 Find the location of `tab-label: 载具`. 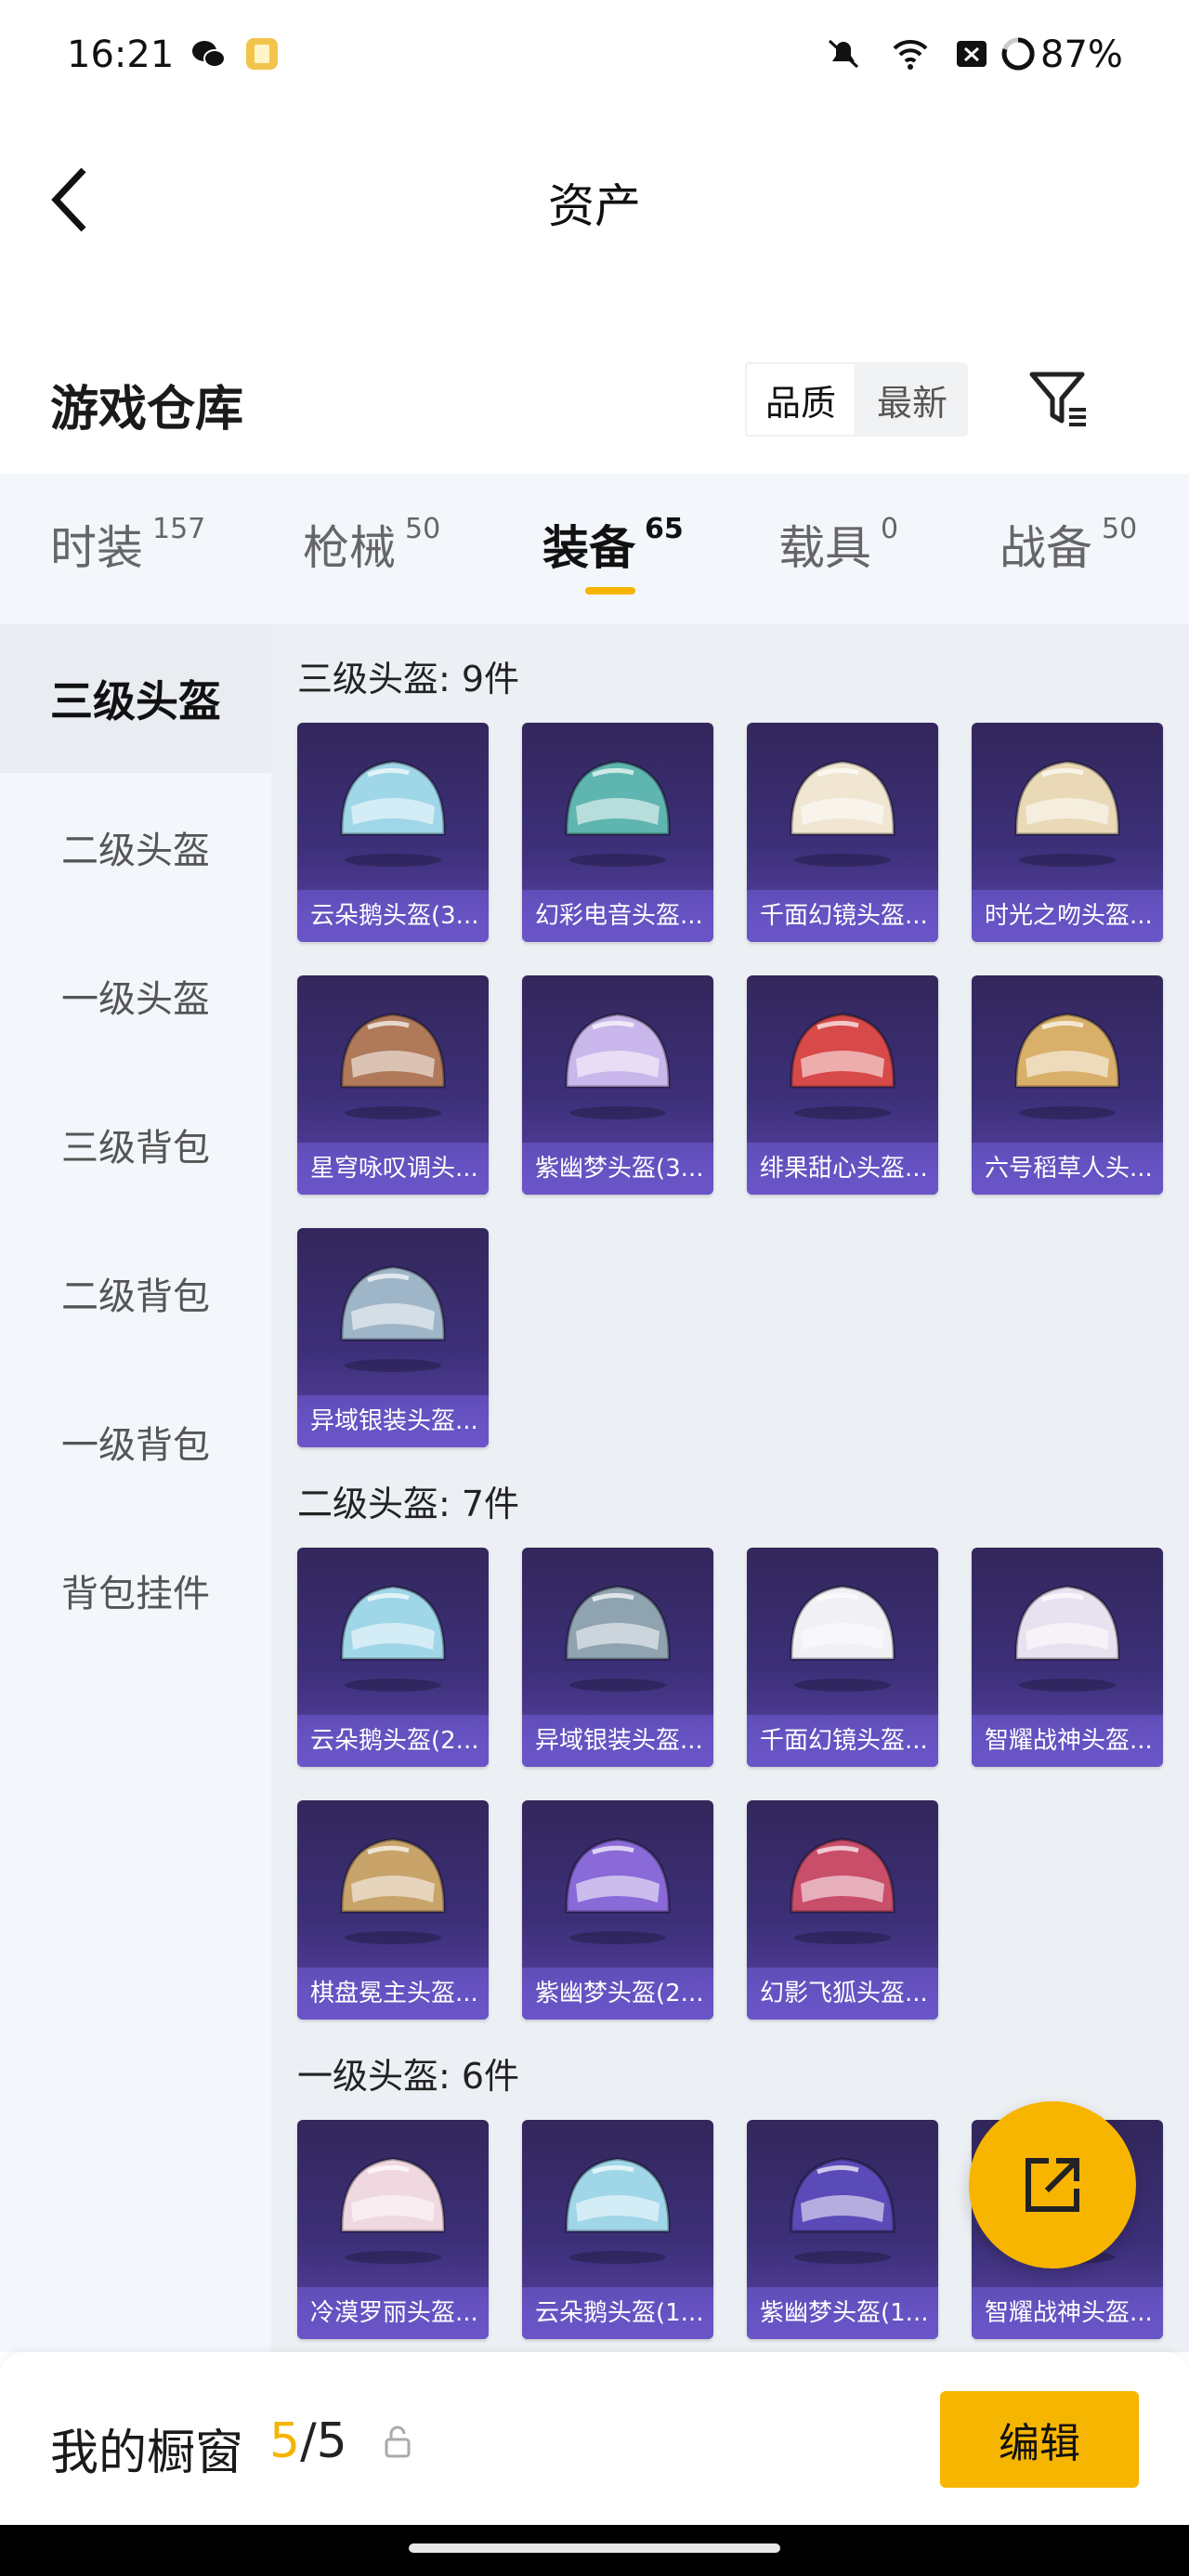

tab-label: 载具 is located at coordinates (825, 548).